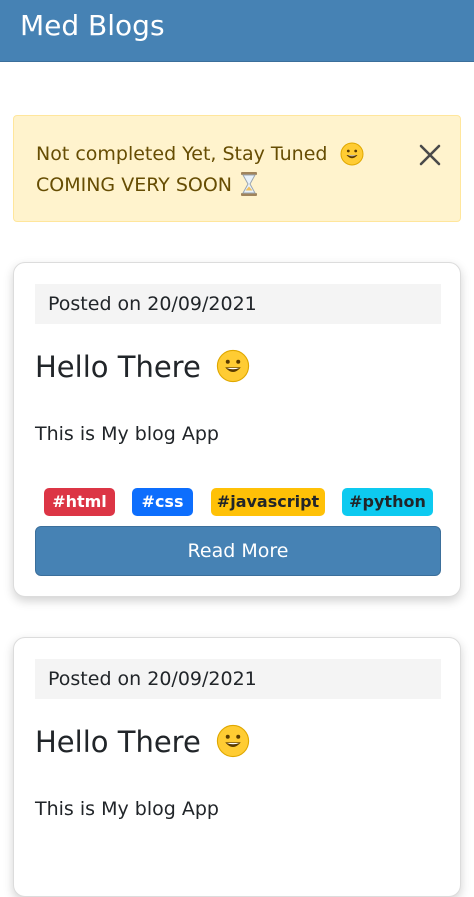 This screenshot has height=897, width=474. Describe the element at coordinates (182, 154) in the screenshot. I see `alert-text-1: Not completed Yet, Stay Tuned` at that location.